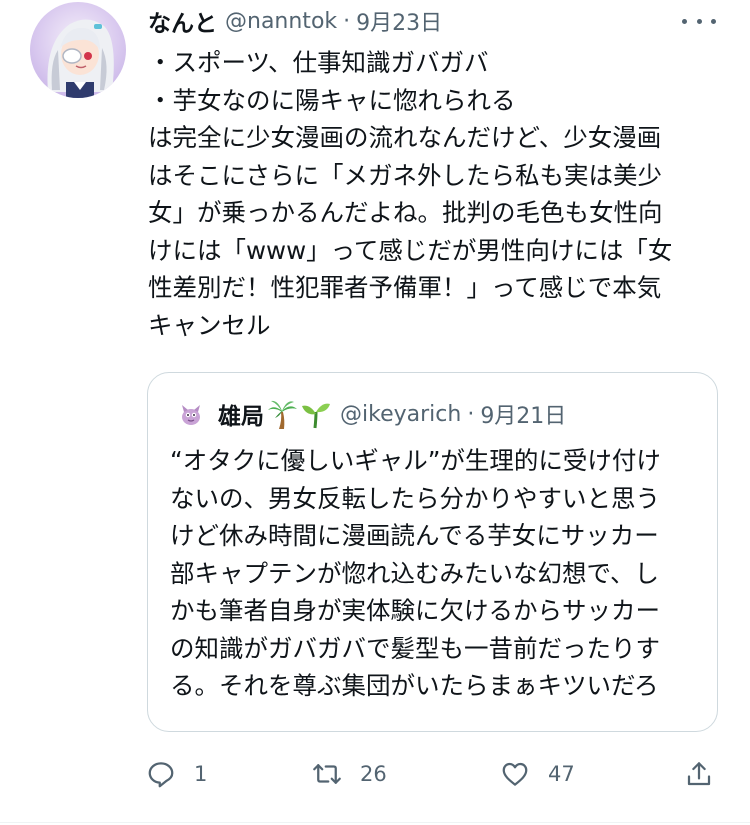 The image size is (750, 825). I want to click on tweet-divider, so click(375, 822).